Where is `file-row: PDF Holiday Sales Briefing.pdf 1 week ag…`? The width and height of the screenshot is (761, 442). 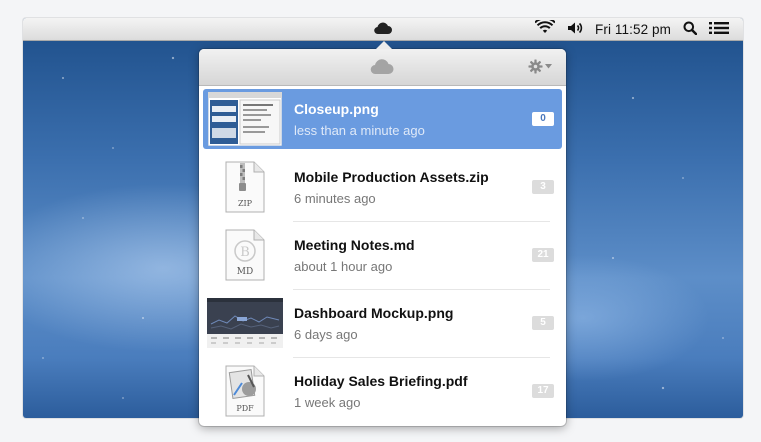
file-row: PDF Holiday Sales Briefing.pdf 1 week ag… is located at coordinates (382, 389).